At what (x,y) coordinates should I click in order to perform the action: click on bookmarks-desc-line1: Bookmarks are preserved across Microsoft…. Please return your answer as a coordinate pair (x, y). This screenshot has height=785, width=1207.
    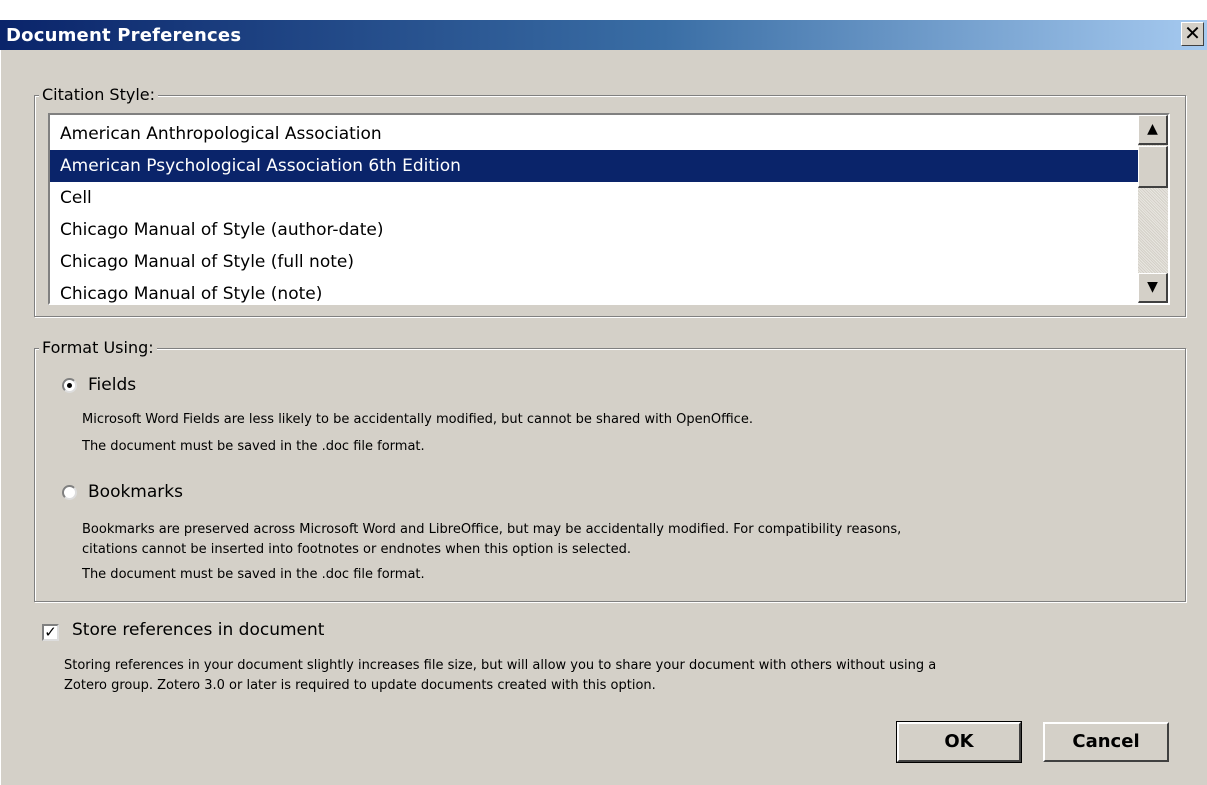
    Looking at the image, I should click on (492, 529).